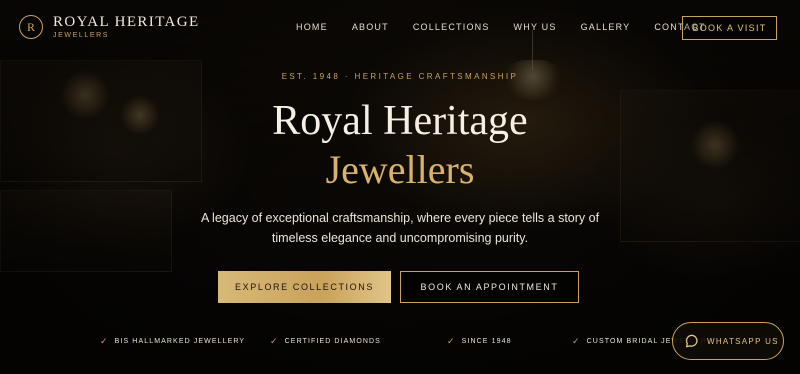  I want to click on feature-item: ✓ SINCE 1948, so click(479, 341).